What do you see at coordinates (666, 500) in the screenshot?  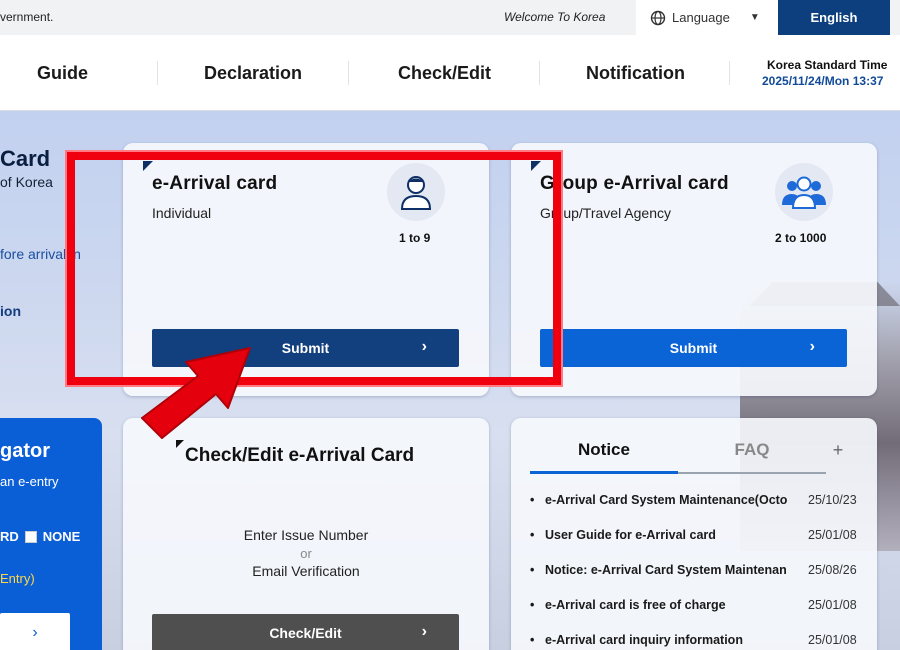 I see `notice-title: e-Arrival Card System Maintenance(Octo` at bounding box center [666, 500].